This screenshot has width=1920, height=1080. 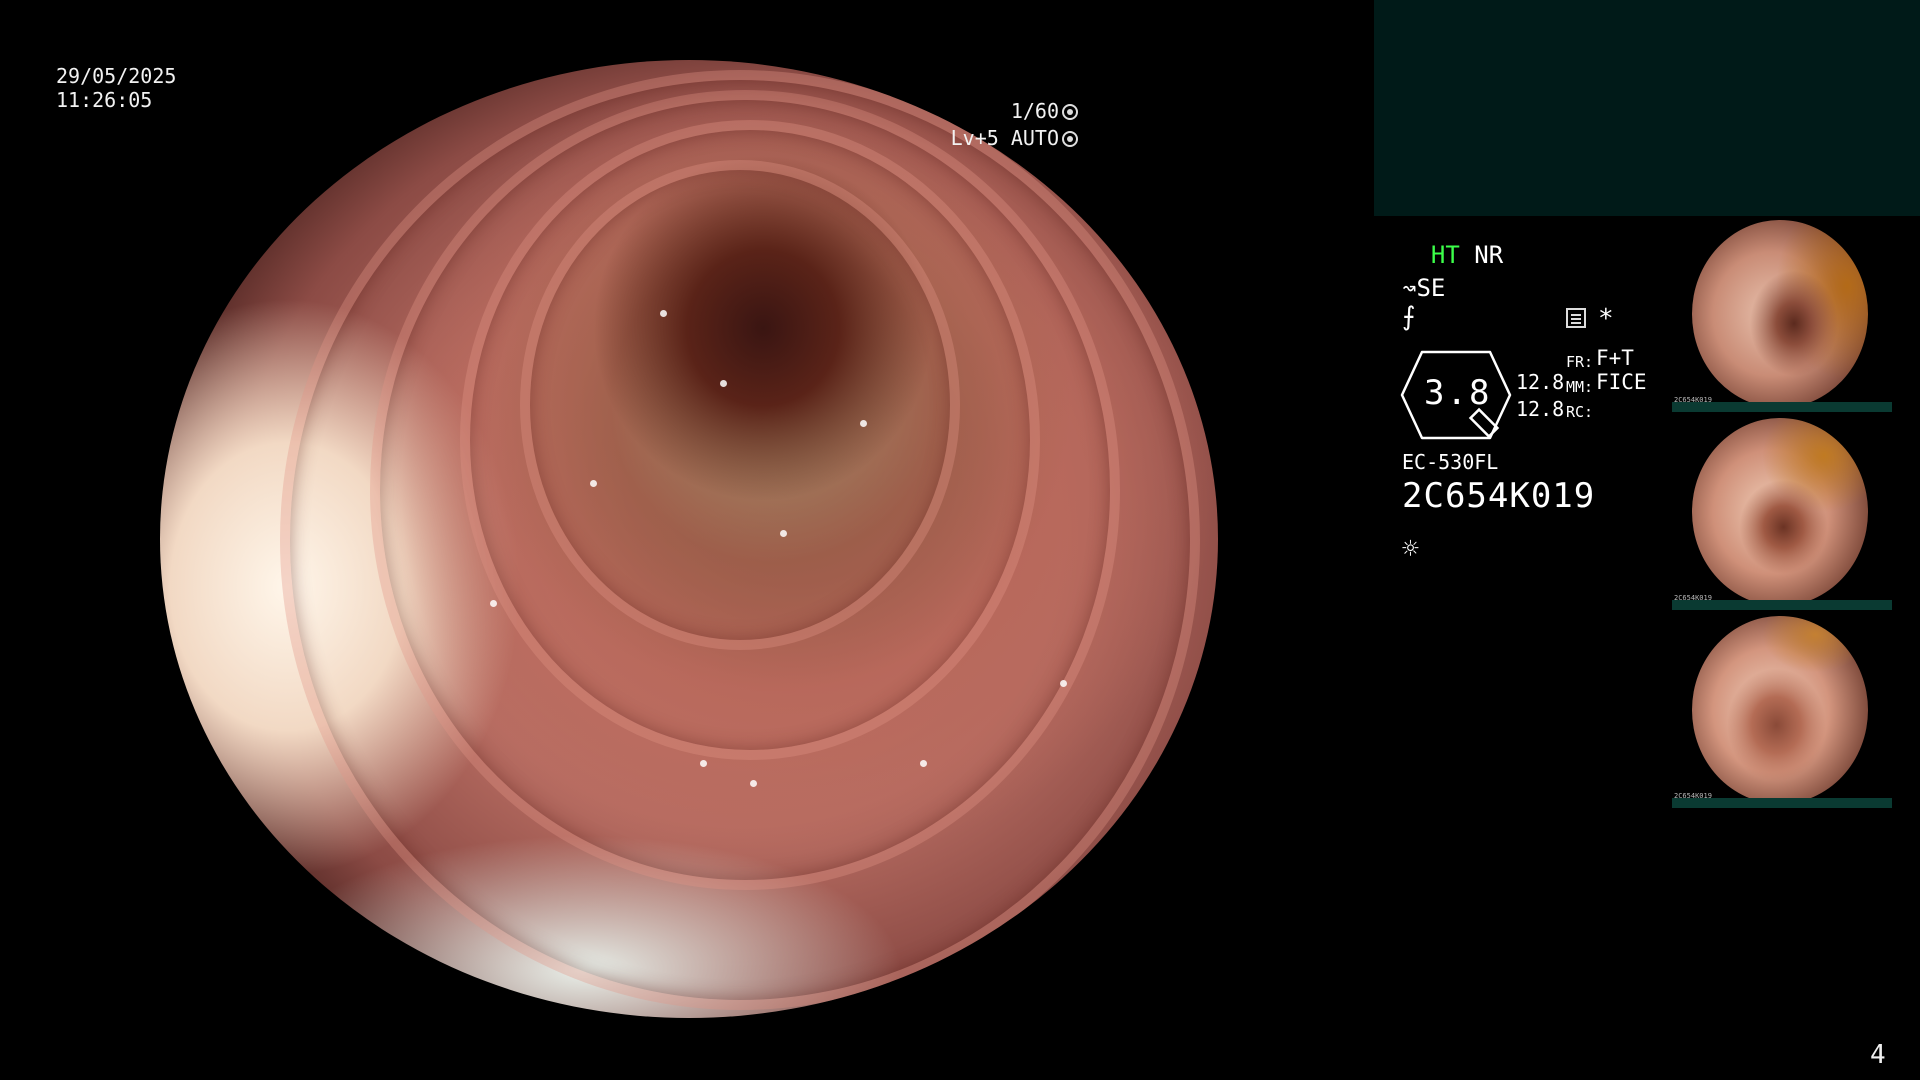 What do you see at coordinates (1576, 318) in the screenshot?
I see `menu-icon` at bounding box center [1576, 318].